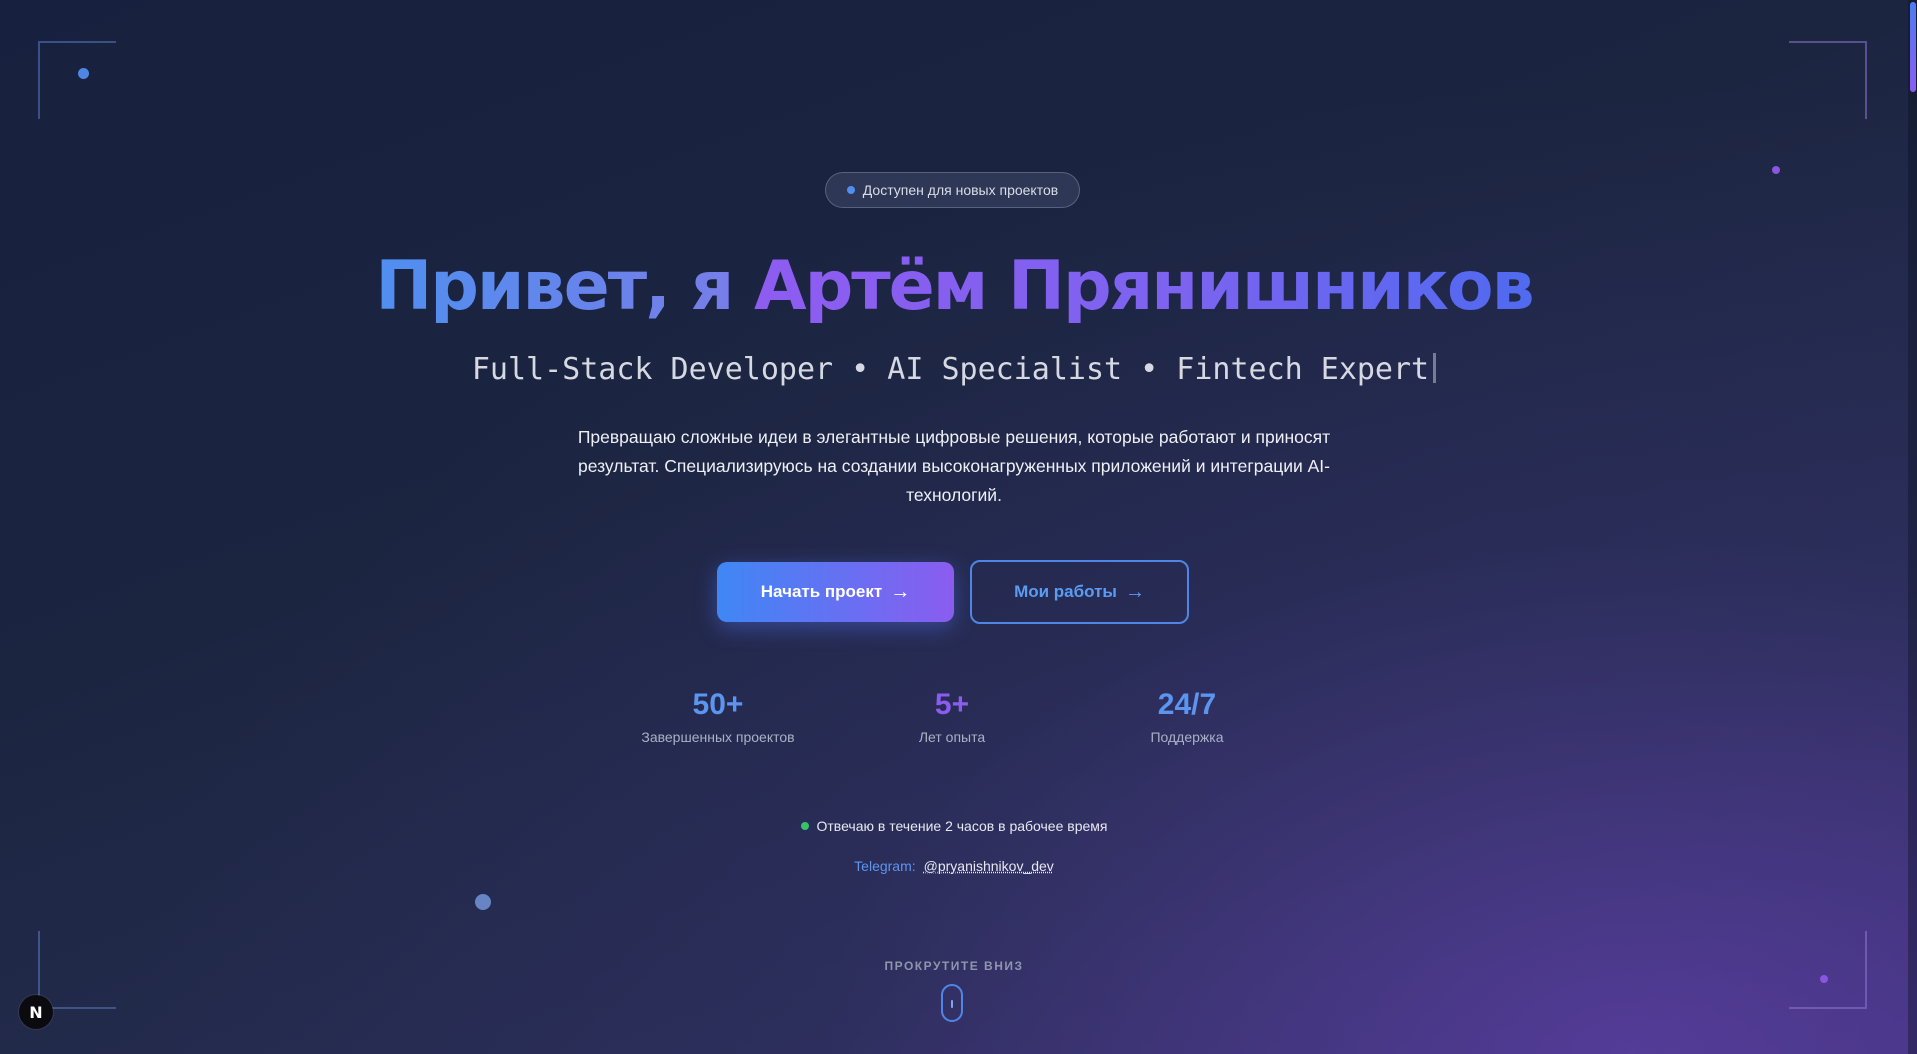 The height and width of the screenshot is (1054, 1917). I want to click on availability-badge: Доступен для новых проектов, so click(952, 190).